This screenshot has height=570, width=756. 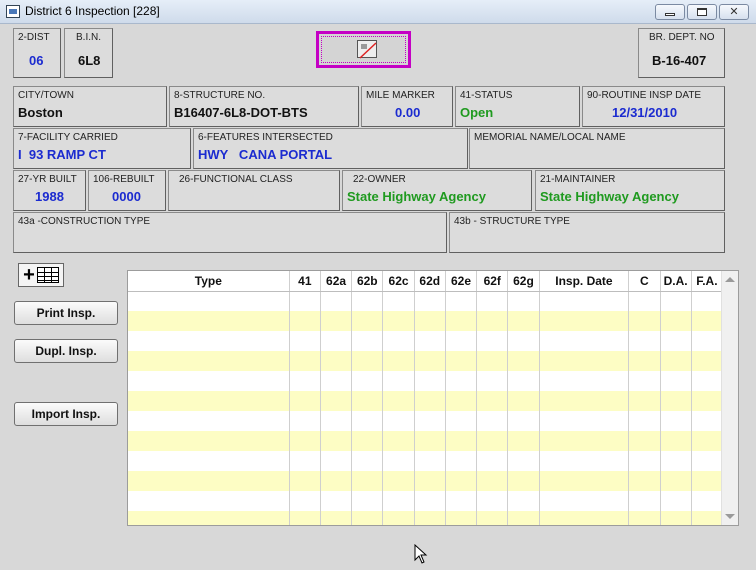 What do you see at coordinates (676, 281) in the screenshot?
I see `column-header: D.A.` at bounding box center [676, 281].